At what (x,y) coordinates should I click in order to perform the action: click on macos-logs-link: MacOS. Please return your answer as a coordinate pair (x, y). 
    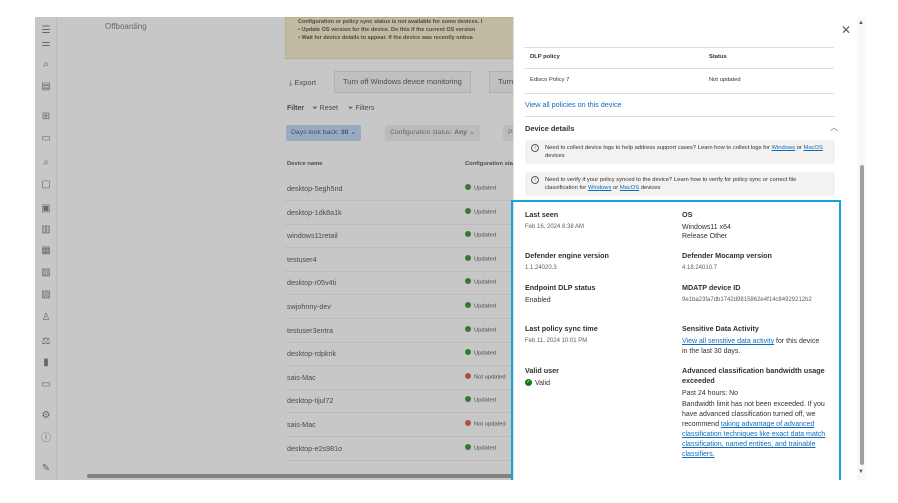
    Looking at the image, I should click on (812, 148).